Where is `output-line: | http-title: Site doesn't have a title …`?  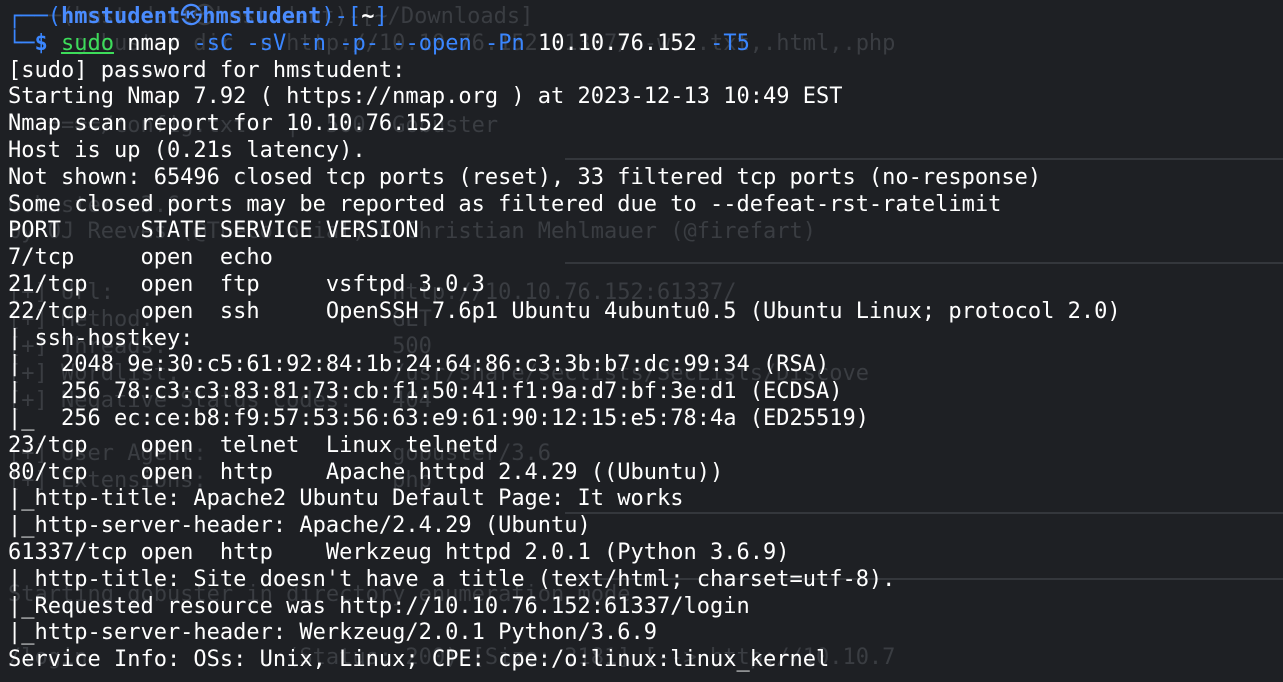 output-line: | http-title: Site doesn't have a title … is located at coordinates (452, 579).